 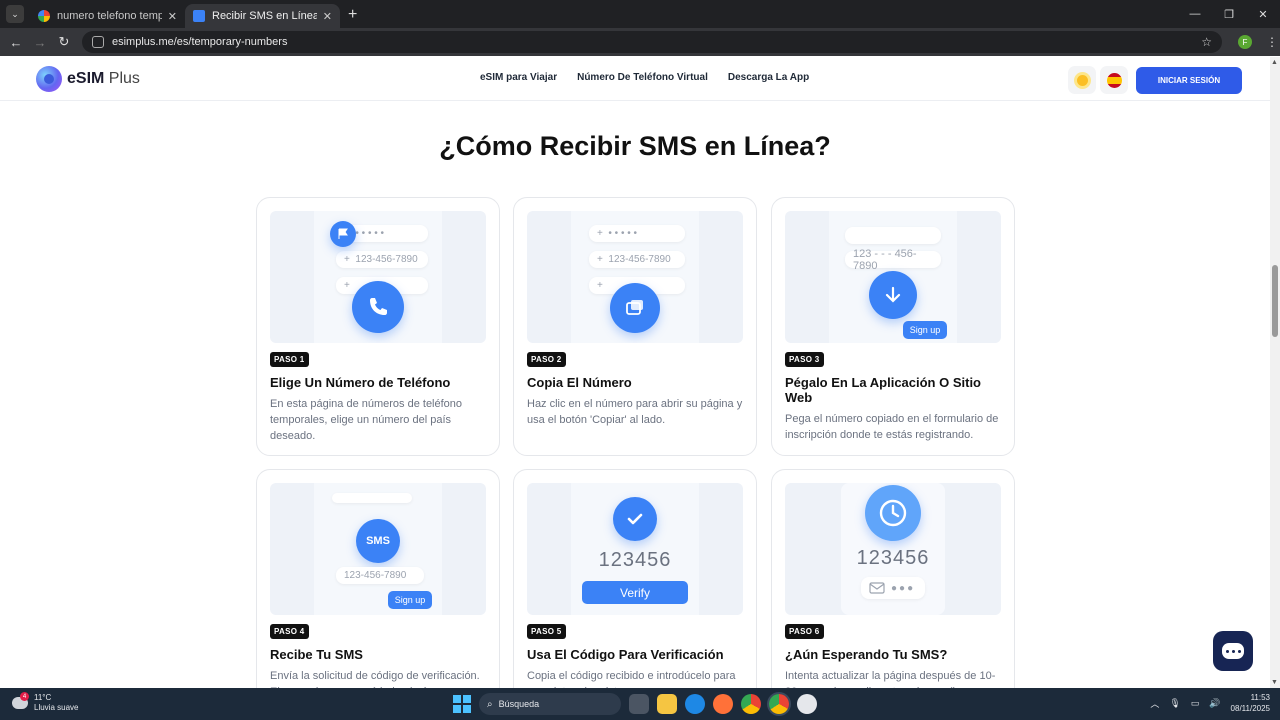 What do you see at coordinates (1274, 682) in the screenshot?
I see `scroll-down-icon: ▼` at bounding box center [1274, 682].